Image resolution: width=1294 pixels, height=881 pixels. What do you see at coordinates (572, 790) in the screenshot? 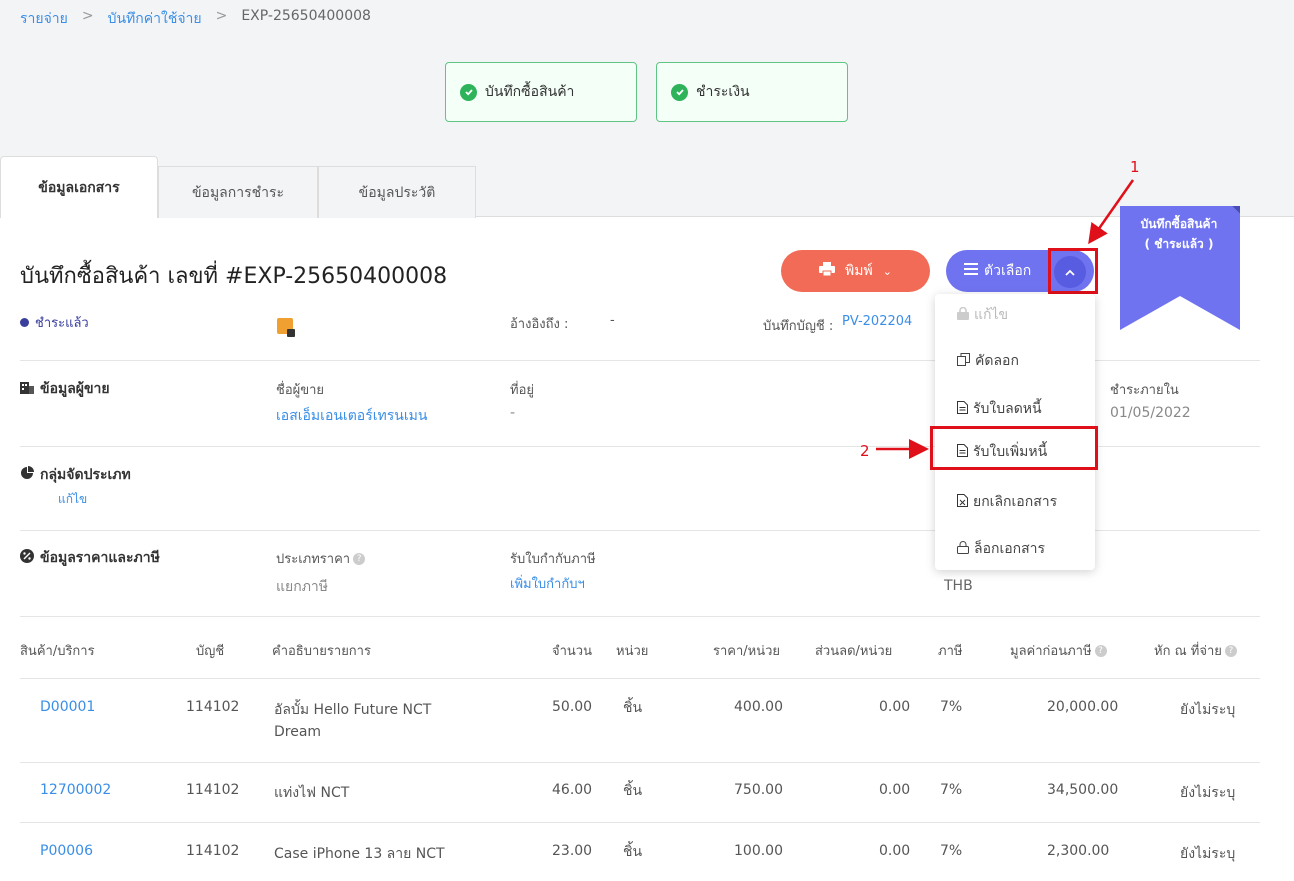
I see `row2-quantity: 46.00` at bounding box center [572, 790].